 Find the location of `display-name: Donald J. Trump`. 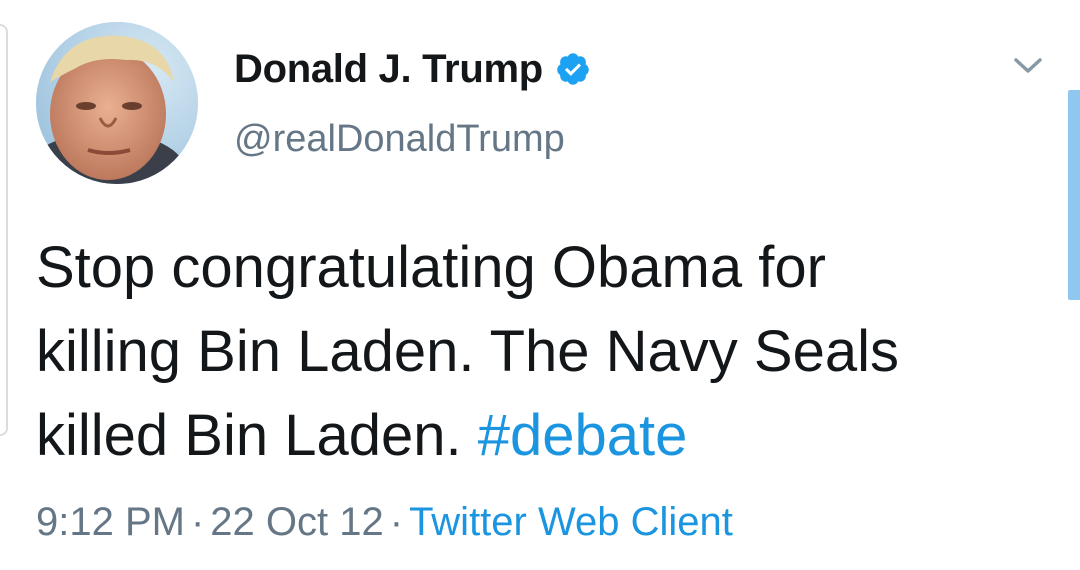

display-name: Donald J. Trump is located at coordinates (388, 69).